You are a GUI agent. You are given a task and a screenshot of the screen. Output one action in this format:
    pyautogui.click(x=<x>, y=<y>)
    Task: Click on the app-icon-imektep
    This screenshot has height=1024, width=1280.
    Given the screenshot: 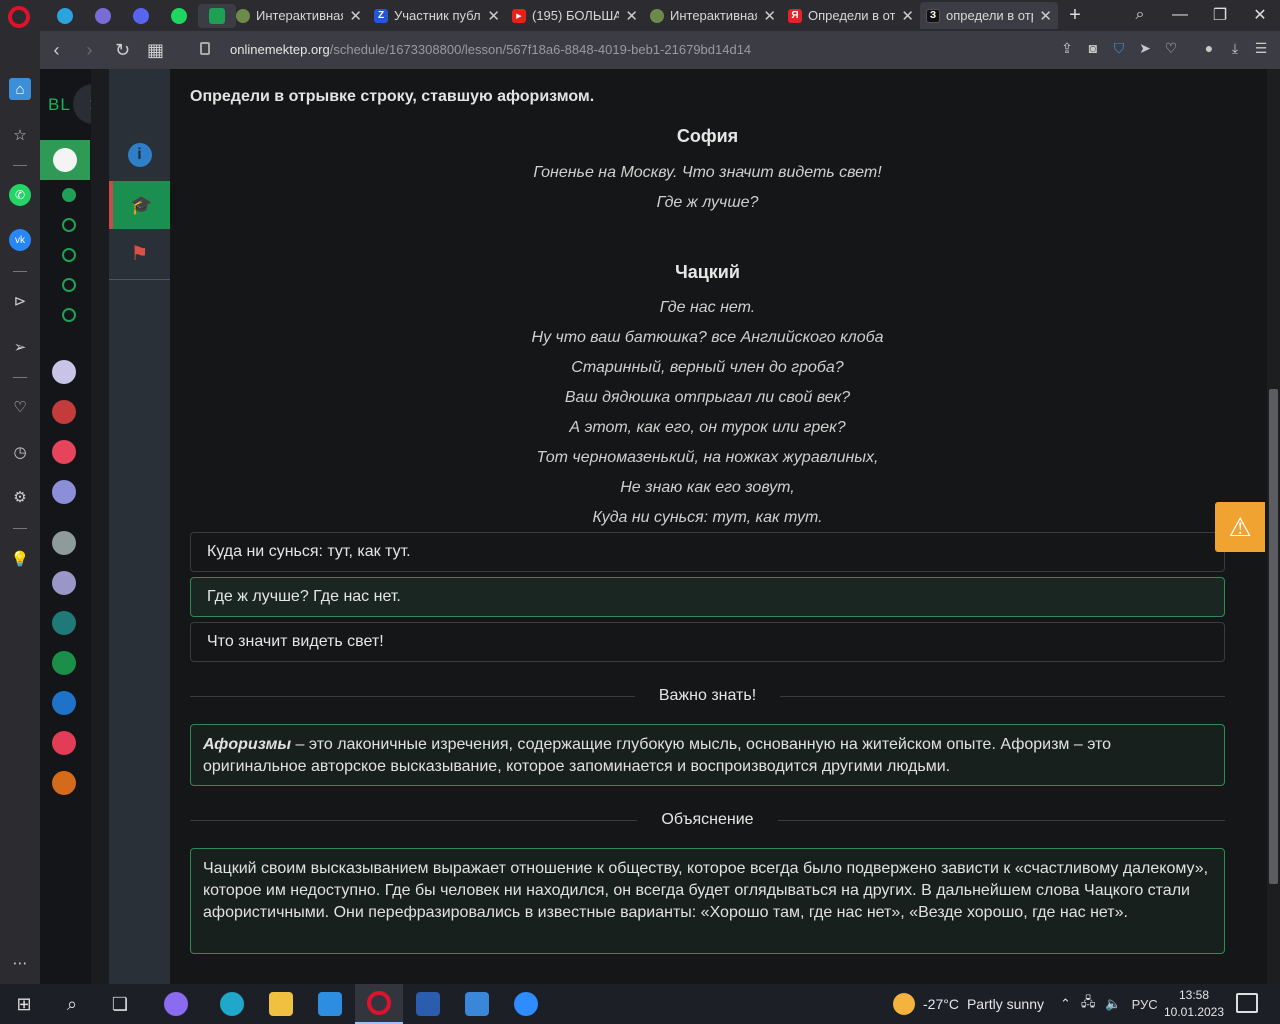 What is the action you would take?
    pyautogui.click(x=64, y=783)
    